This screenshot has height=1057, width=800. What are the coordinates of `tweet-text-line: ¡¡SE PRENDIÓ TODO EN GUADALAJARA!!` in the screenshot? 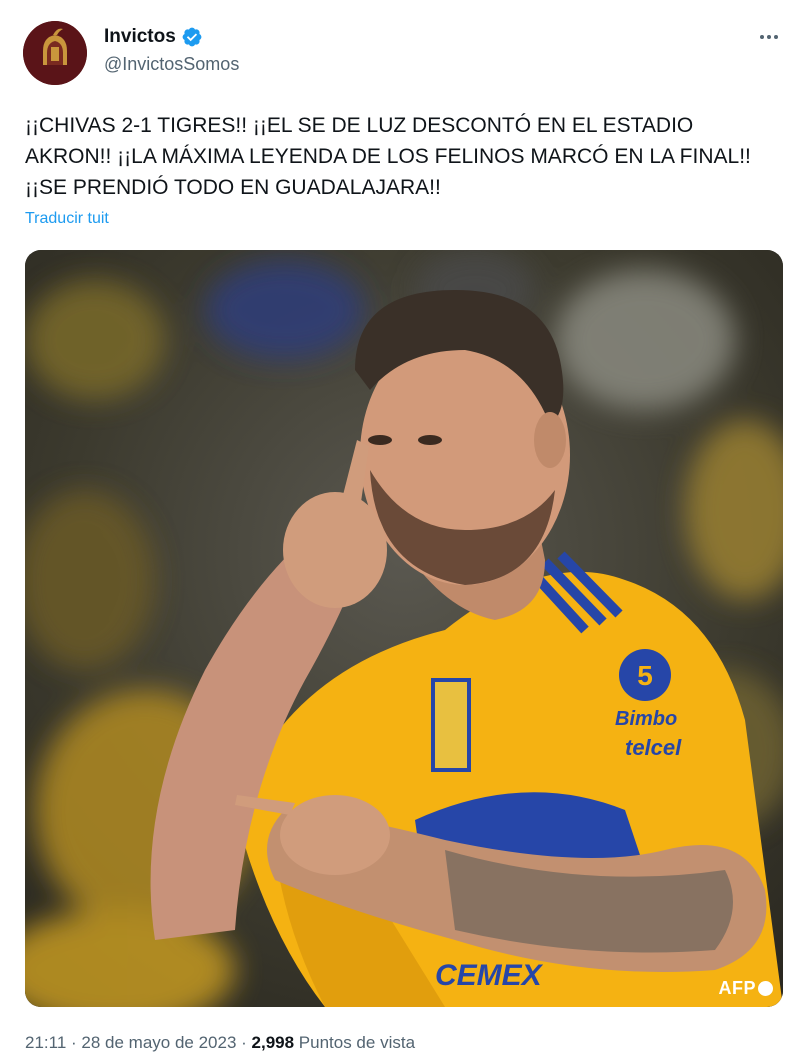 It's located at (233, 187).